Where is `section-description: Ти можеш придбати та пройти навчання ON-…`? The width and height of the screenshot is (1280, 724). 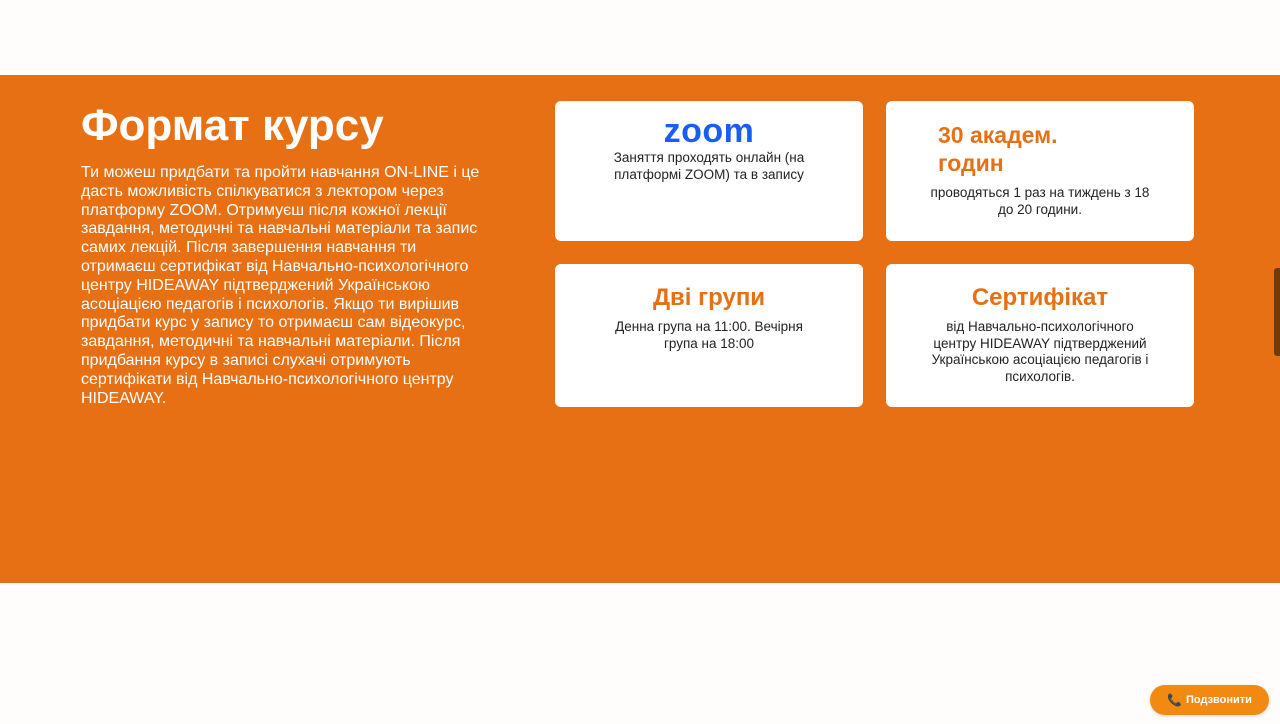 section-description: Ти можеш придбати та пройти навчання ON-… is located at coordinates (280, 285).